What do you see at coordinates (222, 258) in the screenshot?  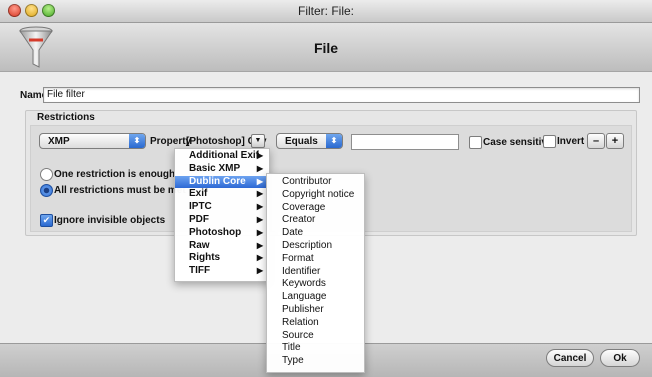 I see `menu-item-rights: Rights ▶` at bounding box center [222, 258].